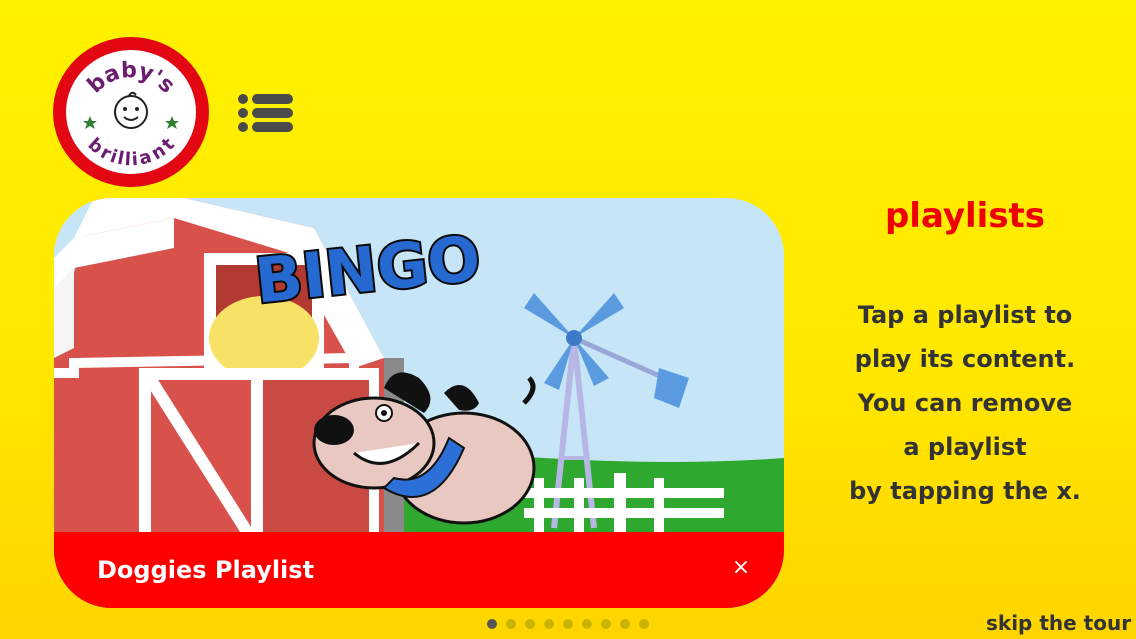 This screenshot has width=1136, height=639. I want to click on tour-line: You can remove, so click(965, 403).